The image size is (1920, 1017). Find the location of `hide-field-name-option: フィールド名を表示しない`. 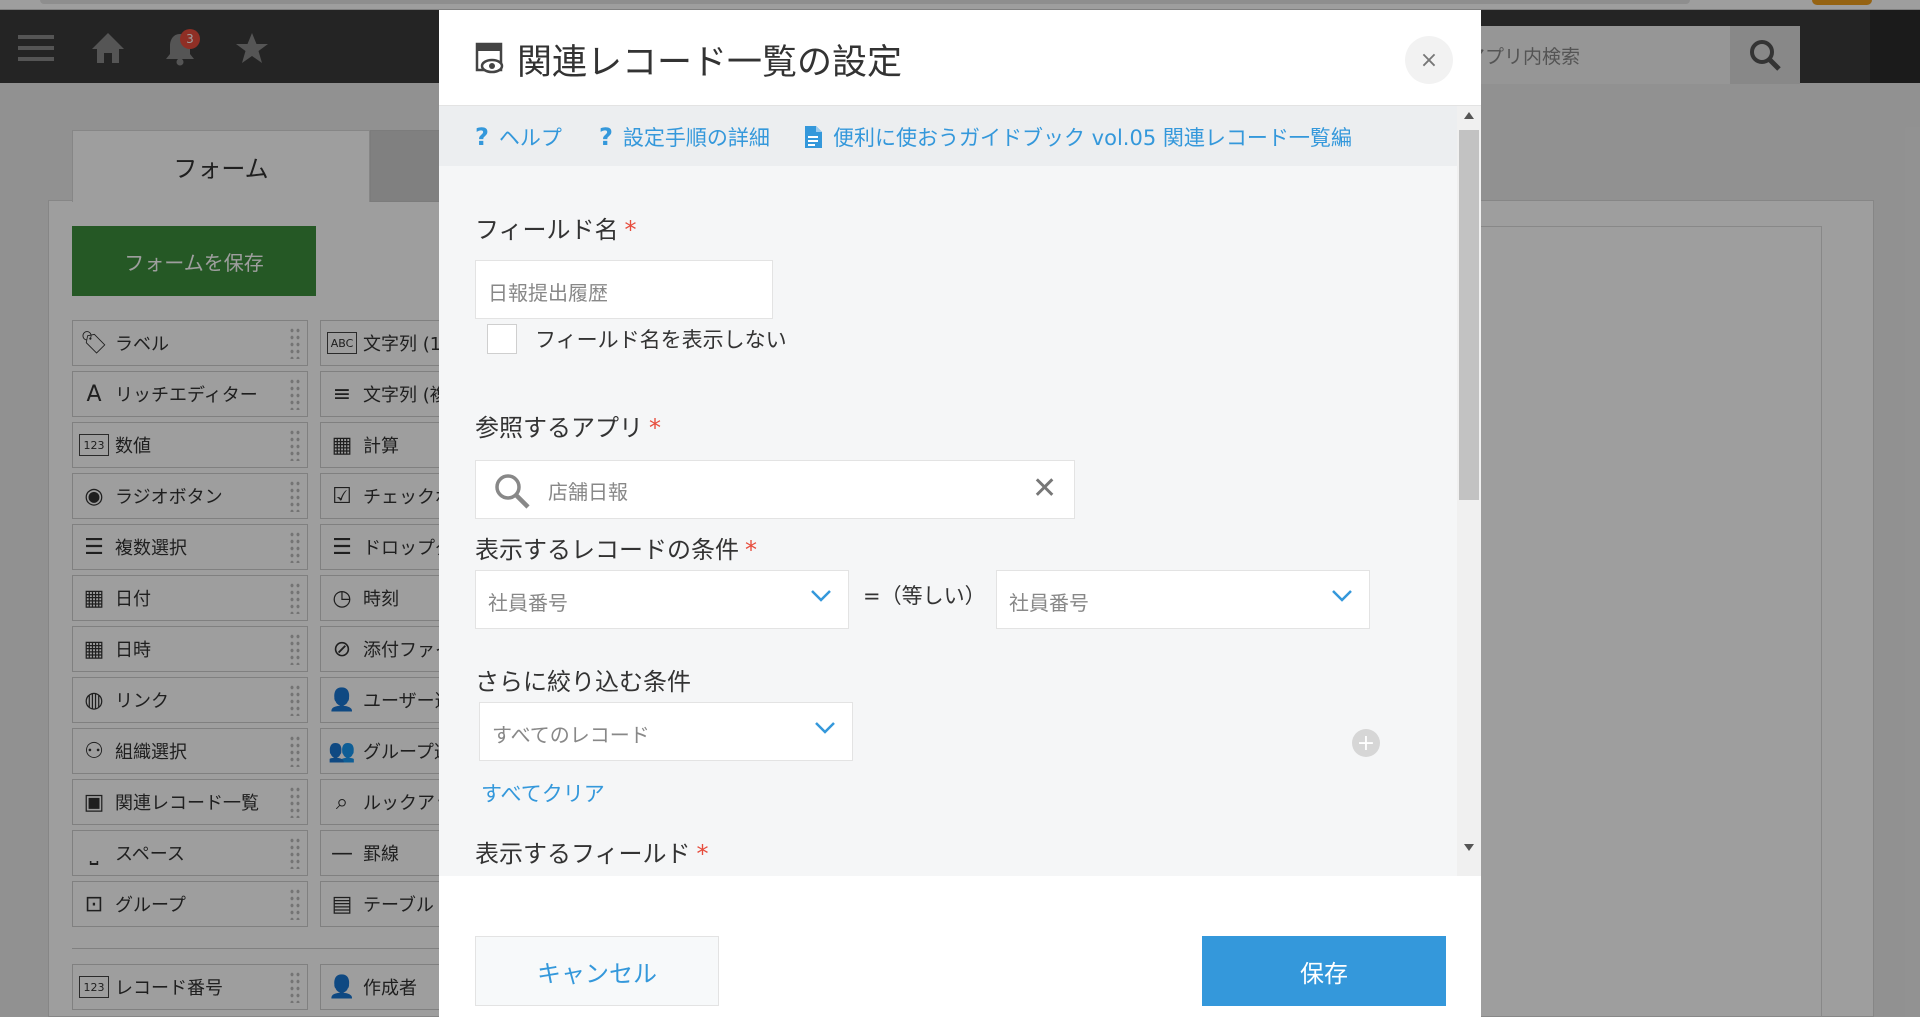

hide-field-name-option: フィールド名を表示しない is located at coordinates (637, 339).